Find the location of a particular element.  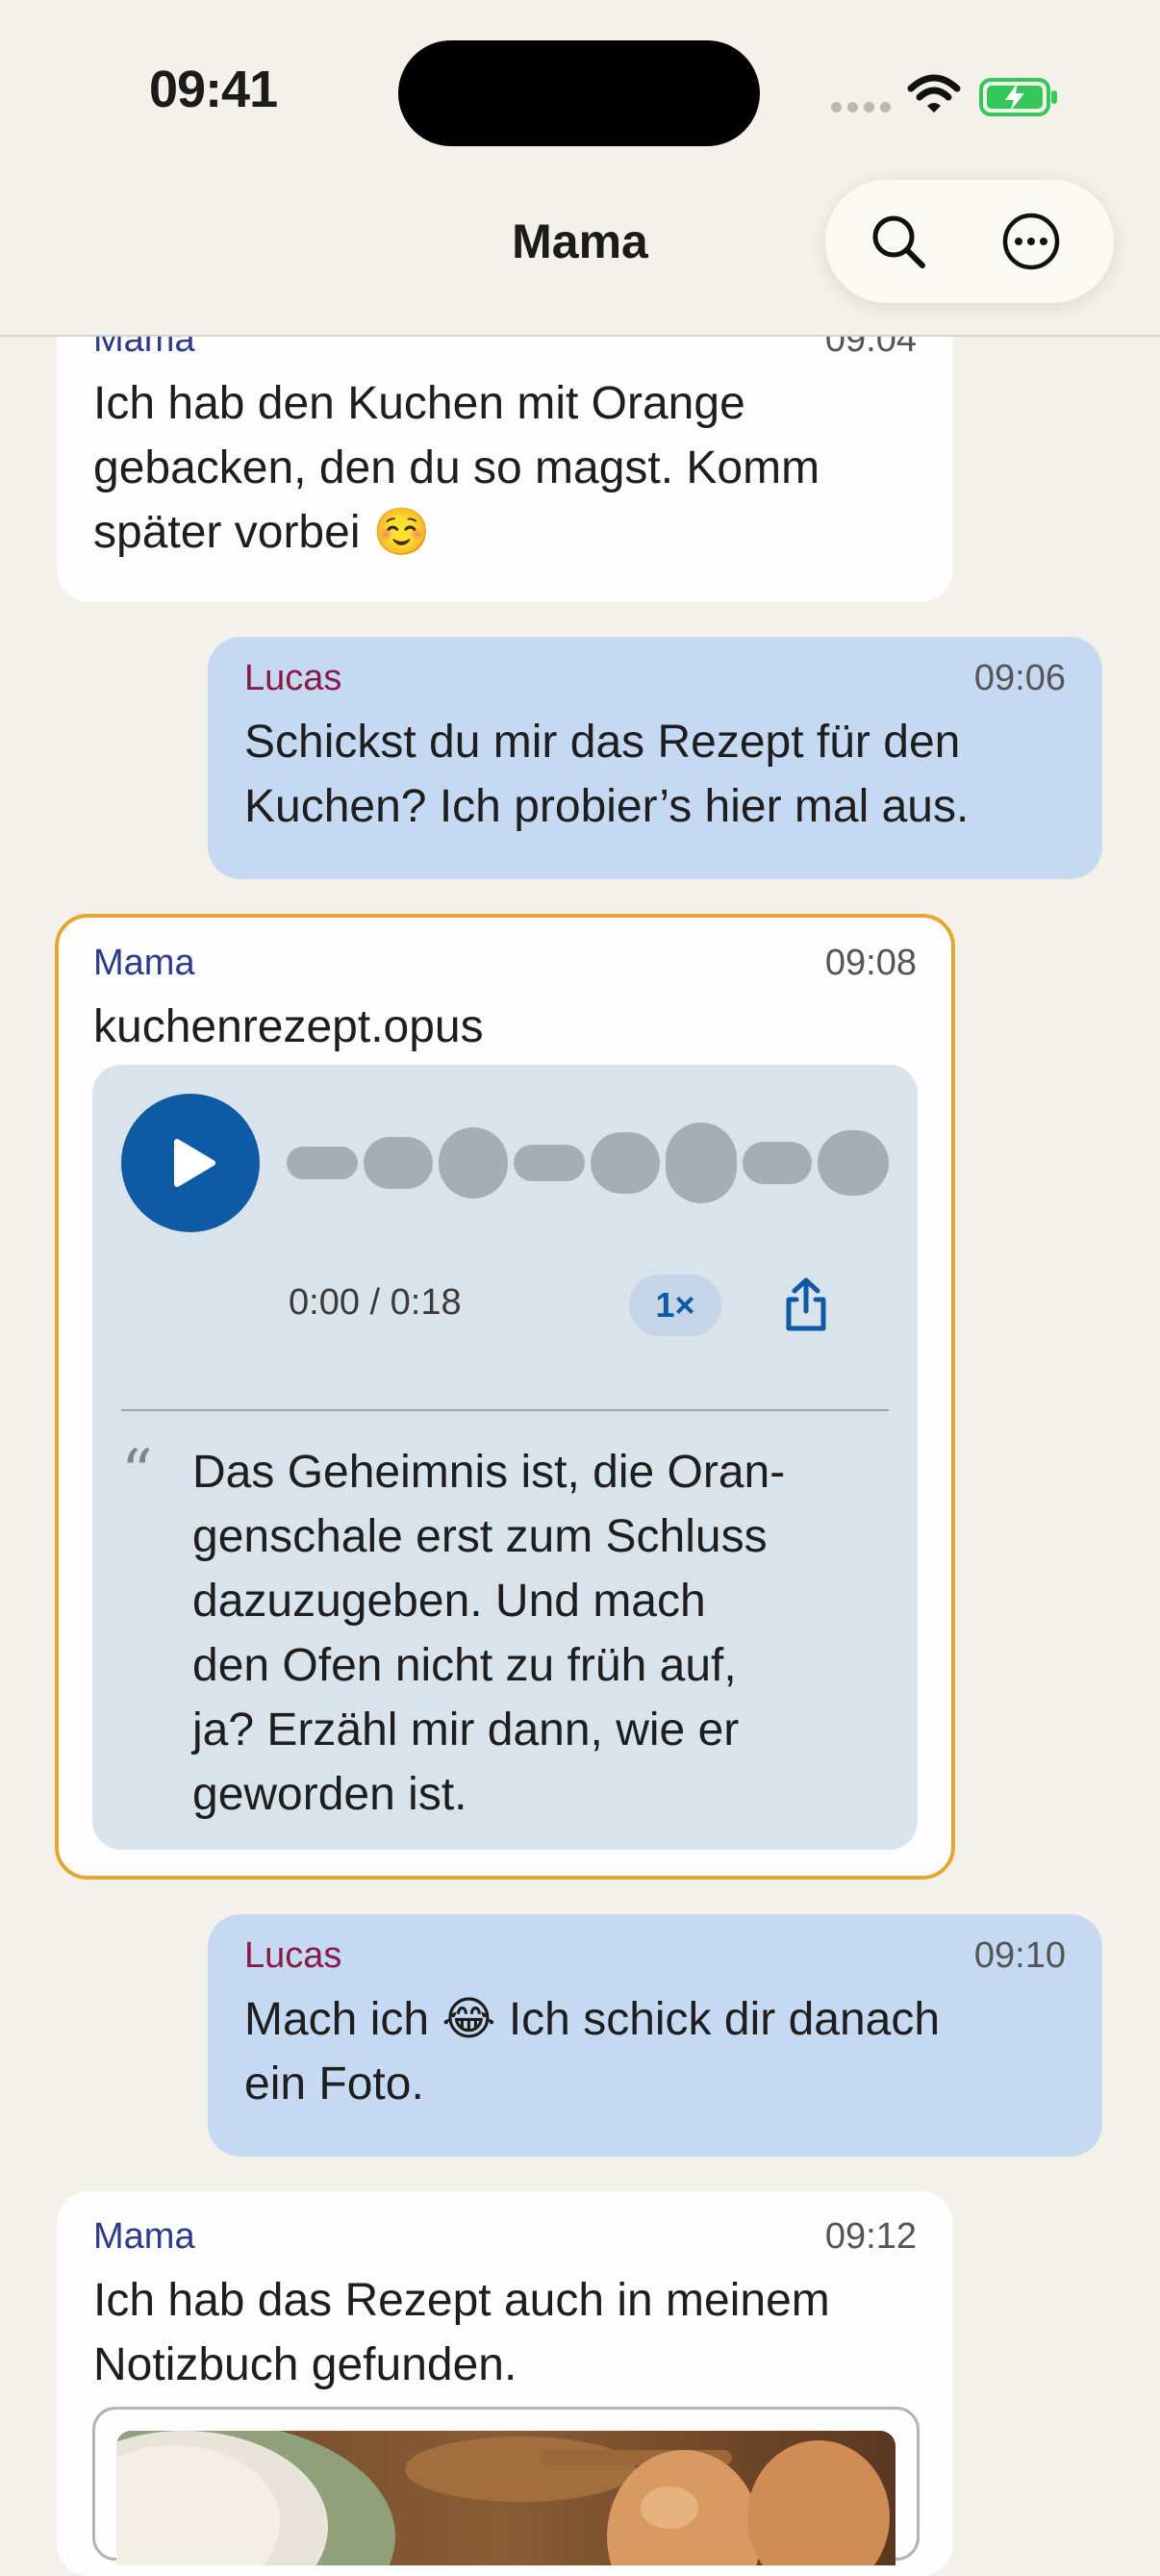

photo-attachment is located at coordinates (506, 2486).